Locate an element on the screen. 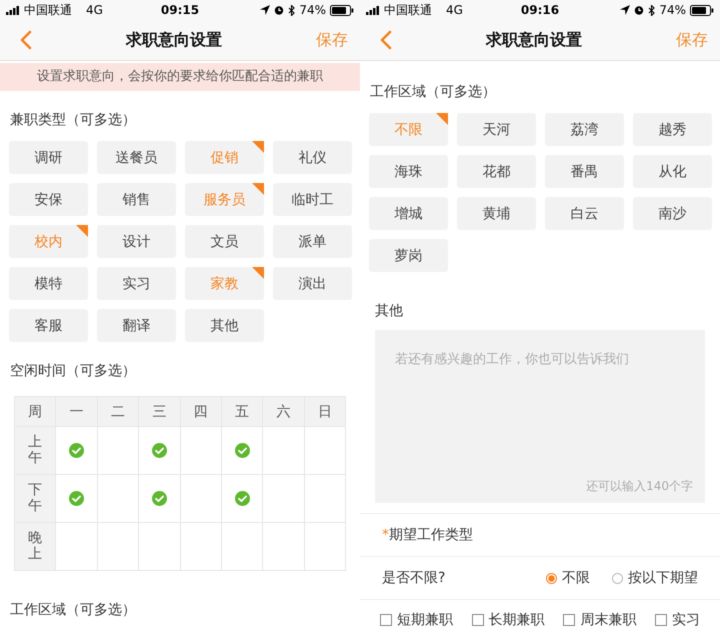  option-chip: 销售 is located at coordinates (136, 199).